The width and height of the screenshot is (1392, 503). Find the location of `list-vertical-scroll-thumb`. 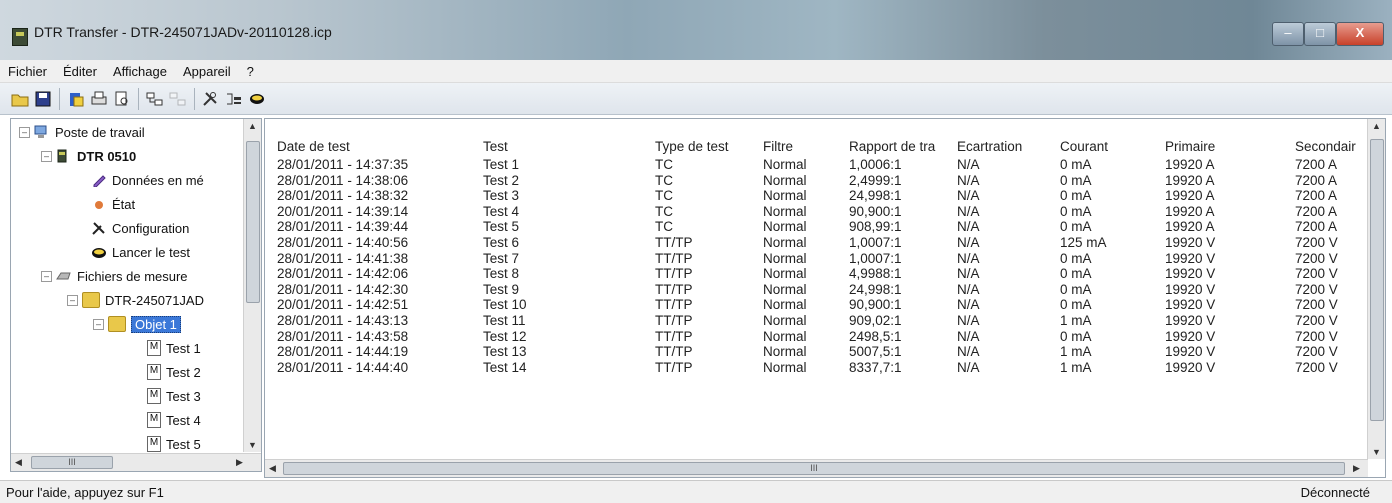

list-vertical-scroll-thumb is located at coordinates (1377, 280).